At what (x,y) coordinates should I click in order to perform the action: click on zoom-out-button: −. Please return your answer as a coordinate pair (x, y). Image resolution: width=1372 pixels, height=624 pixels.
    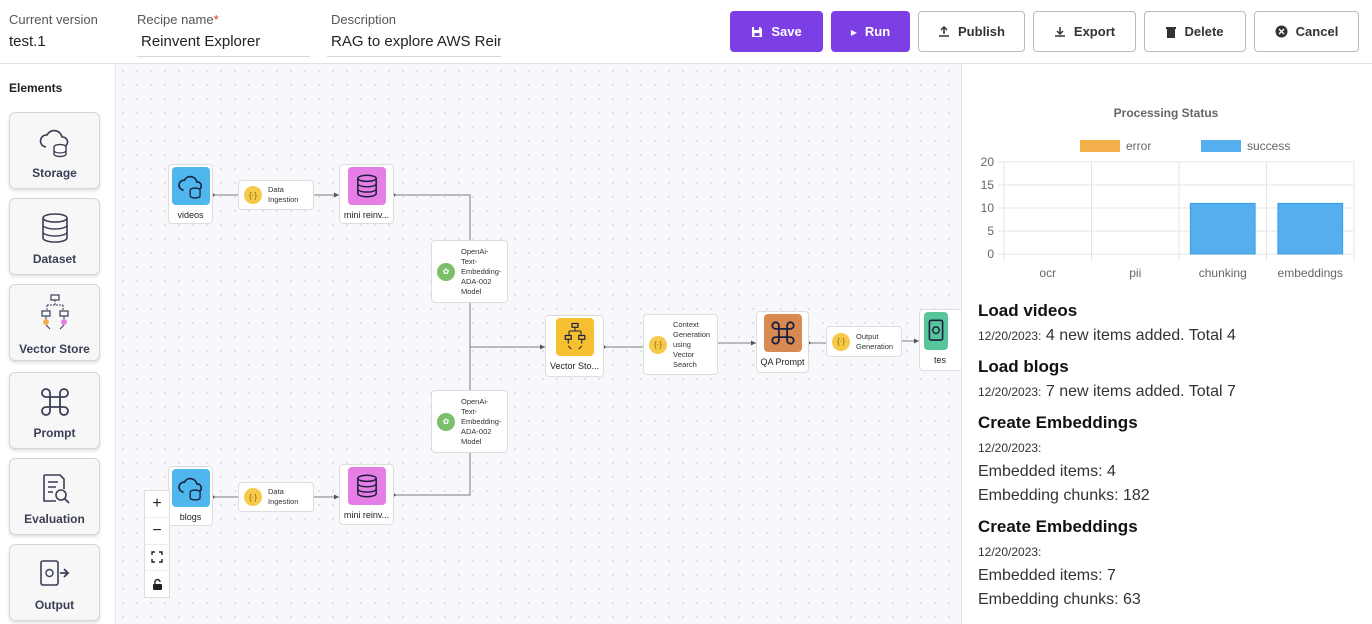
    Looking at the image, I should click on (157, 531).